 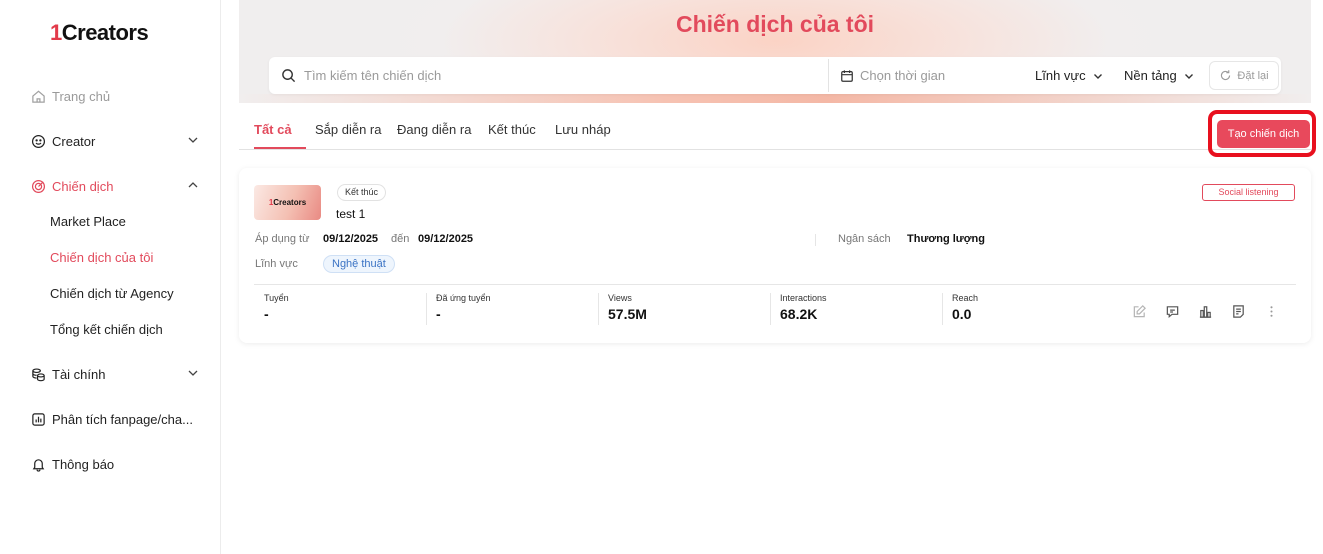 I want to click on report-button, so click(x=1238, y=311).